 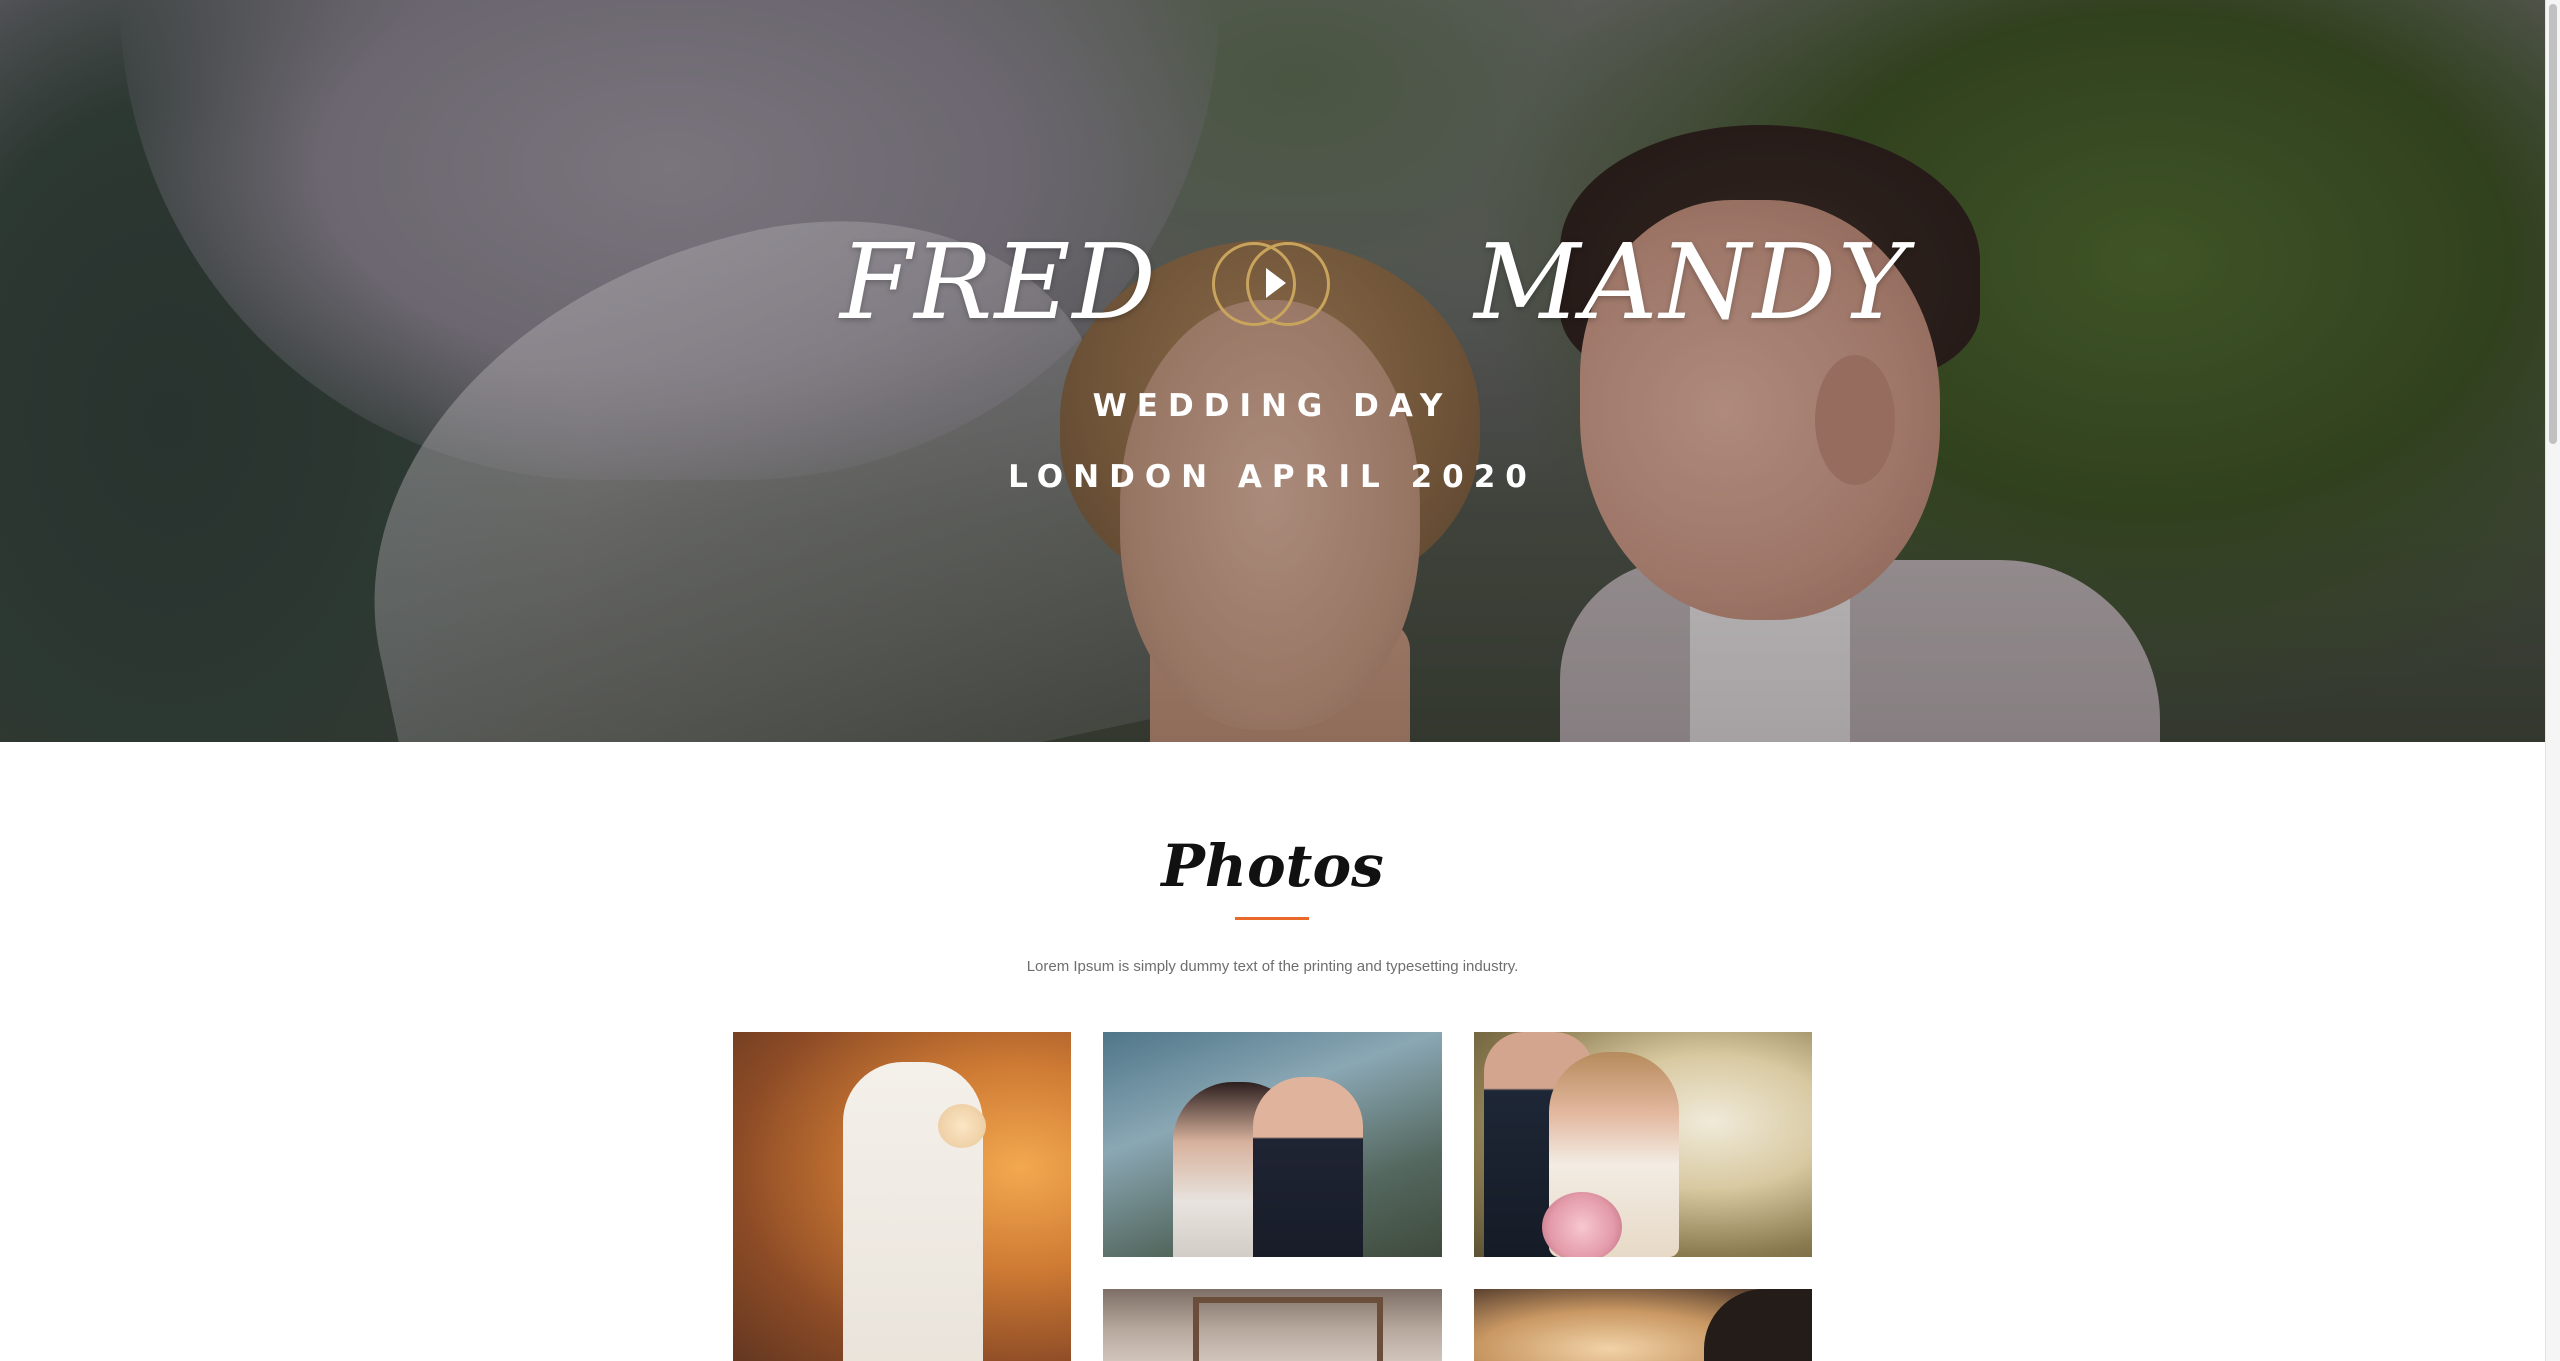 What do you see at coordinates (2552, 680) in the screenshot?
I see `page-scrollbar` at bounding box center [2552, 680].